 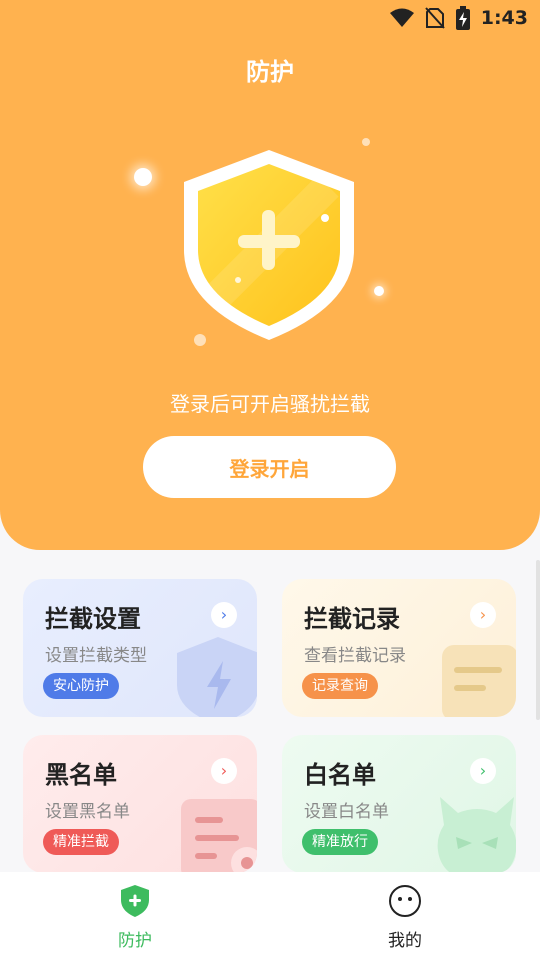 I want to click on card-title: 拦截记录, so click(x=352, y=619).